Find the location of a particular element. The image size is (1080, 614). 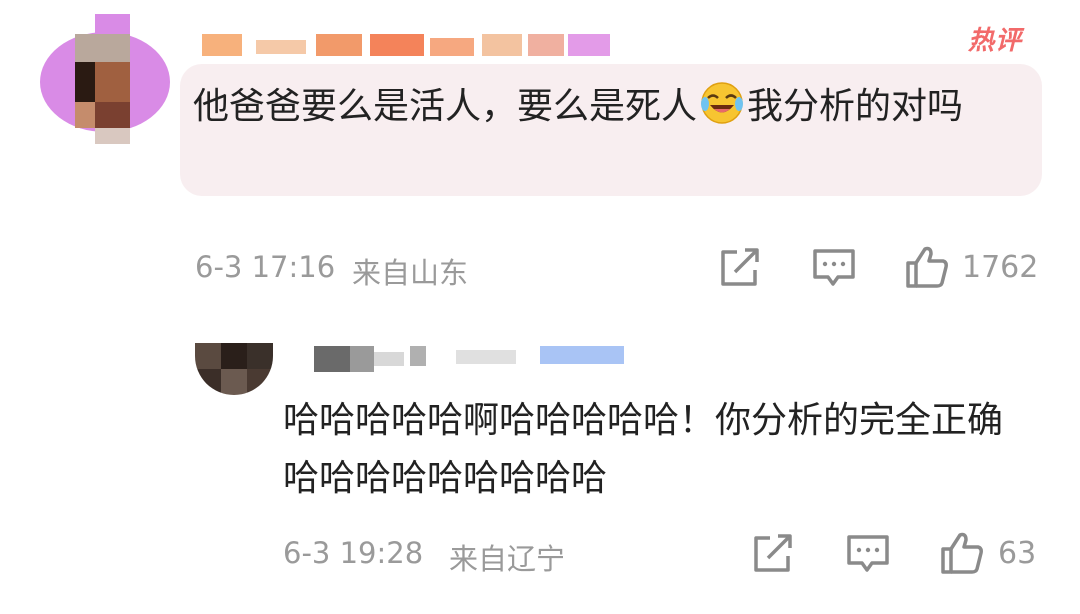

comment-text-part-1: 他爸爸要么是活人，要么是死人 is located at coordinates (445, 106).